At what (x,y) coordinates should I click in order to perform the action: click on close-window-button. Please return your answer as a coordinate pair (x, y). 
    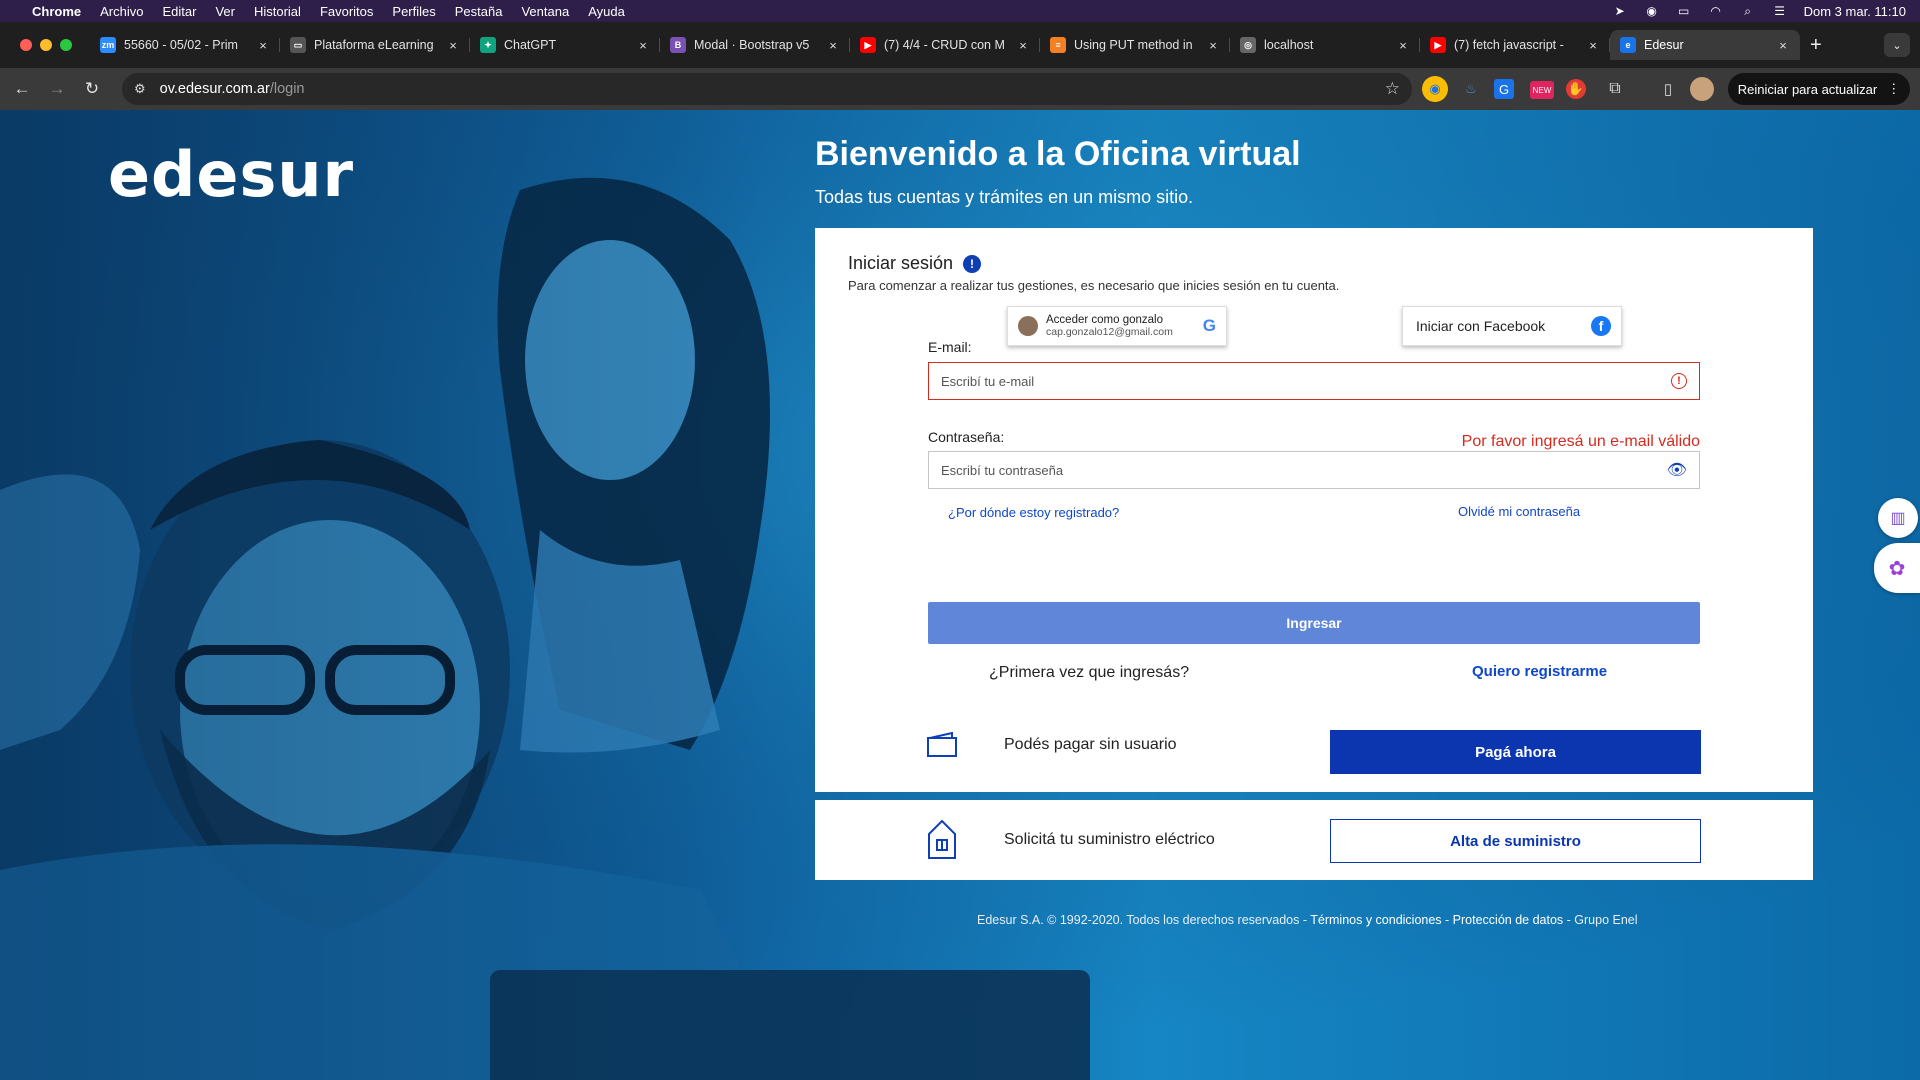
    Looking at the image, I should click on (26, 45).